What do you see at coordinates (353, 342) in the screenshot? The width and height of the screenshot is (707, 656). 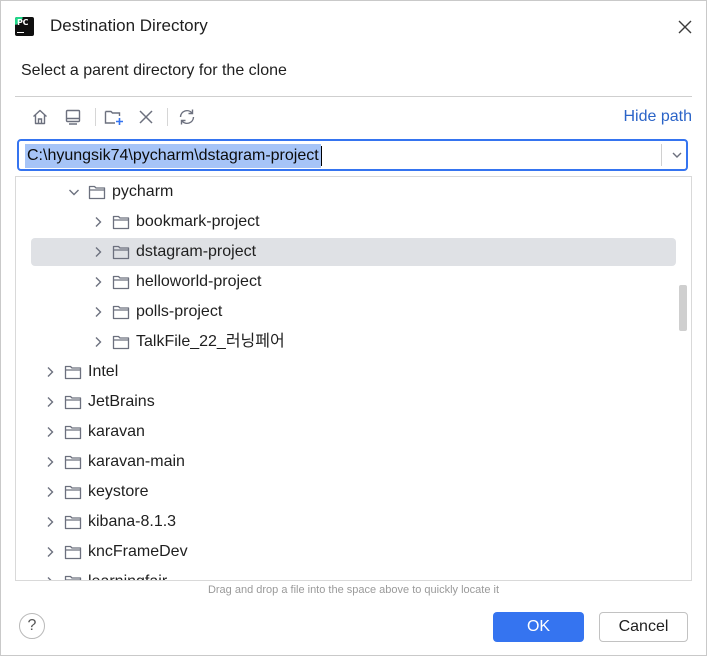 I see `tree-item: TalkFile_22_러닝페어` at bounding box center [353, 342].